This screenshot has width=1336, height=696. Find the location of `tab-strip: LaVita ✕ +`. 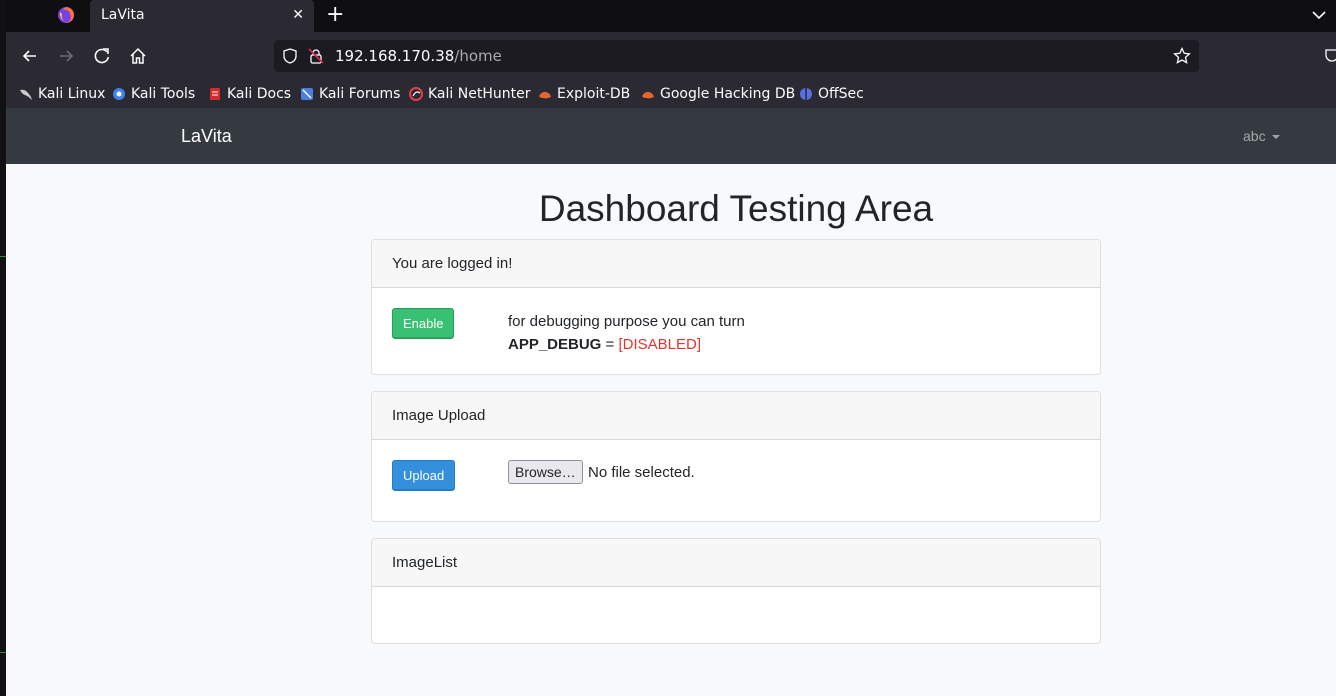

tab-strip: LaVita ✕ + is located at coordinates (668, 16).